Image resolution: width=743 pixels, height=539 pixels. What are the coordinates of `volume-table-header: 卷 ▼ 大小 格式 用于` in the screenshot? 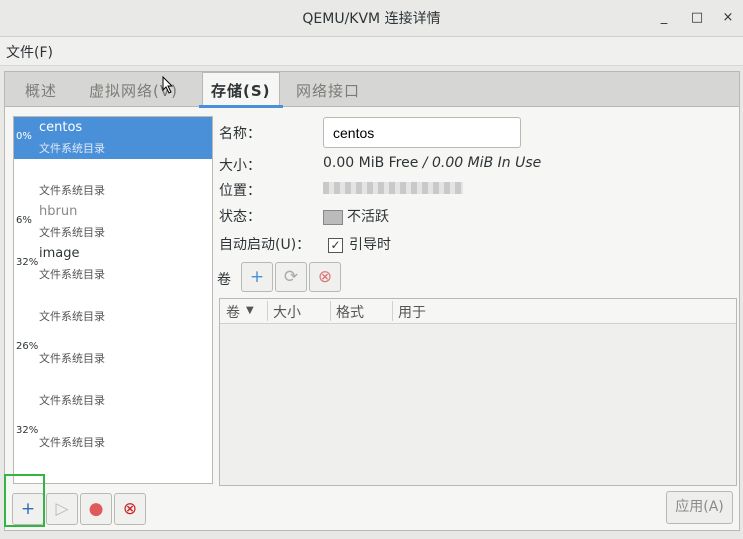 It's located at (478, 311).